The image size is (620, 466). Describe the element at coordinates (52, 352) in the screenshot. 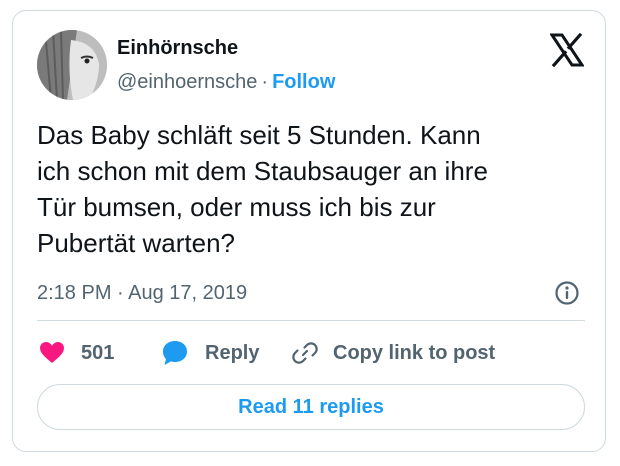

I see `heart-icon` at that location.